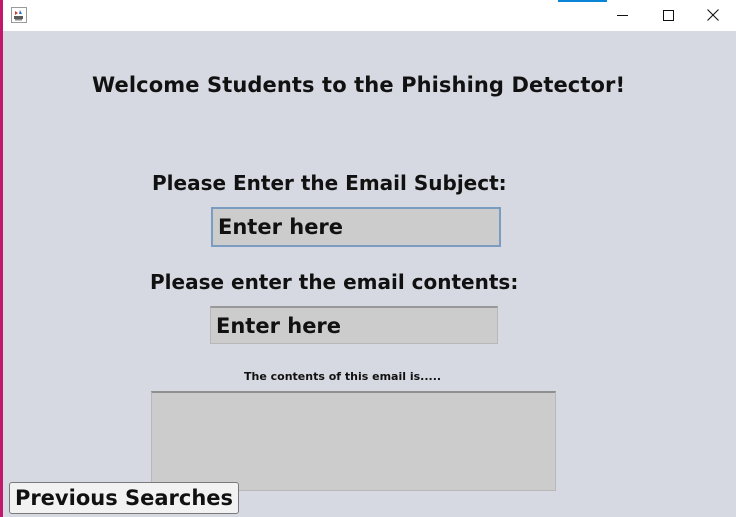 The width and height of the screenshot is (736, 517). What do you see at coordinates (354, 325) in the screenshot?
I see `contents-input` at bounding box center [354, 325].